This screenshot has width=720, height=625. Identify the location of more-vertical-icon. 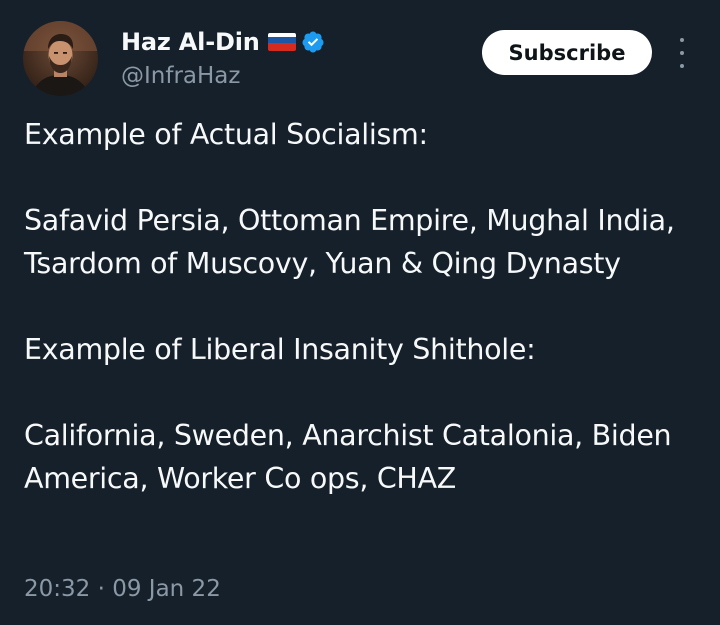
(682, 53).